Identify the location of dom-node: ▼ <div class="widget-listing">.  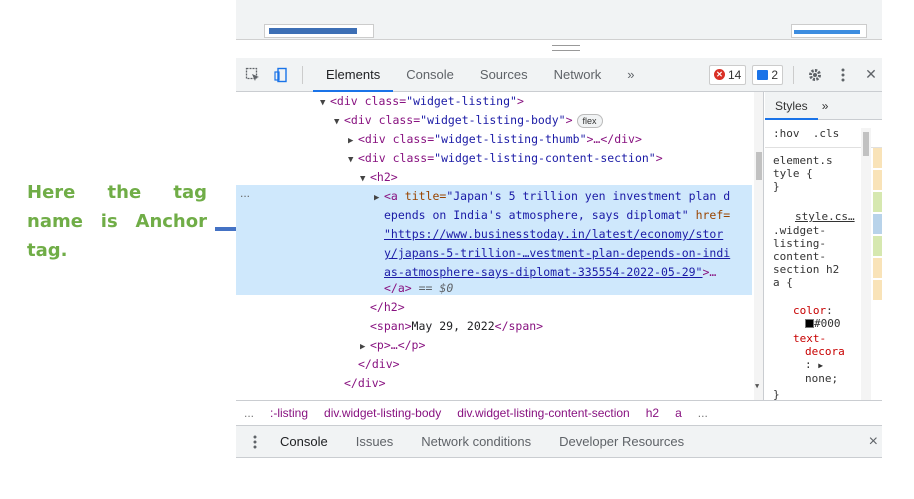
(422, 101).